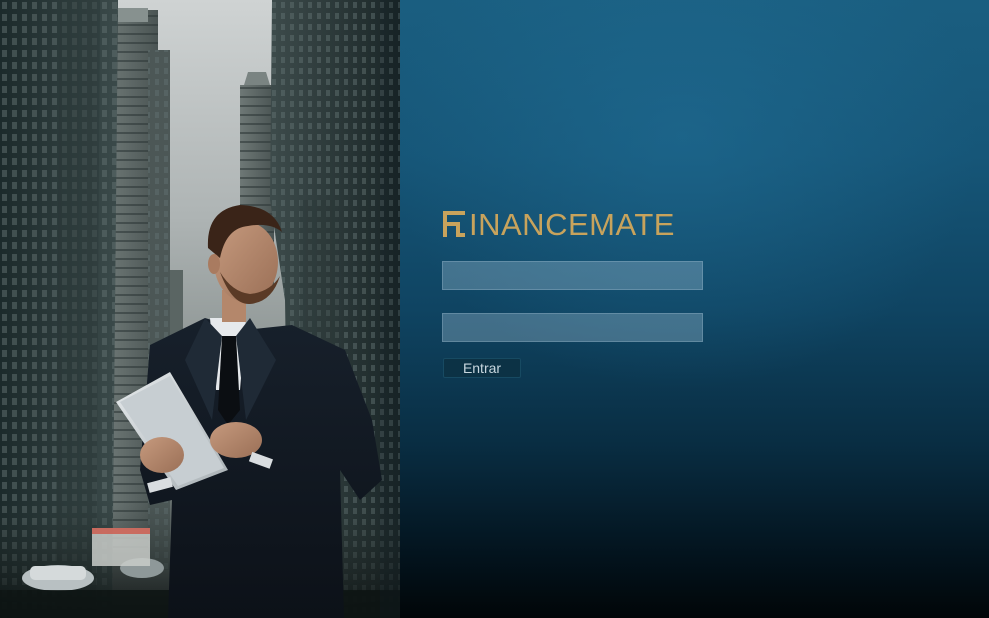 The width and height of the screenshot is (989, 618). What do you see at coordinates (572, 275) in the screenshot?
I see `username-input` at bounding box center [572, 275].